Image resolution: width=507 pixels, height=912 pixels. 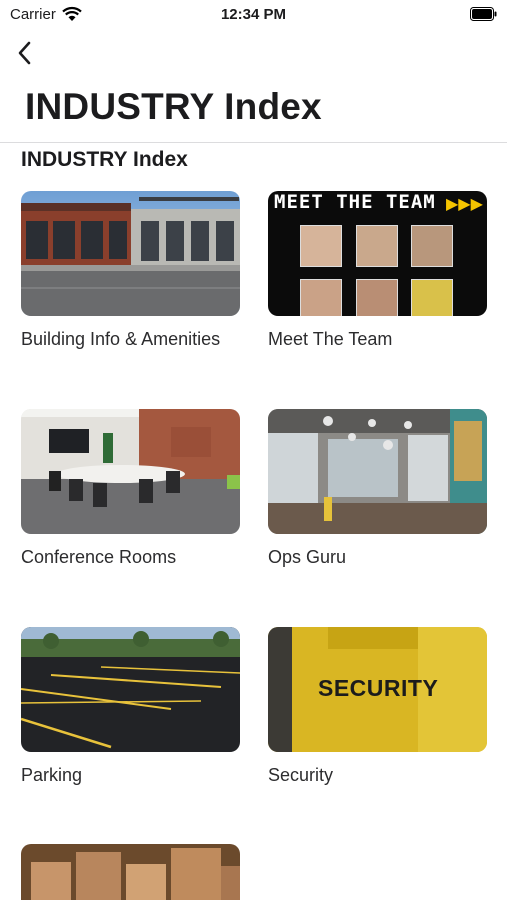 I want to click on team-image: MEET THE TEAM ▶▶▶, so click(x=377, y=253).